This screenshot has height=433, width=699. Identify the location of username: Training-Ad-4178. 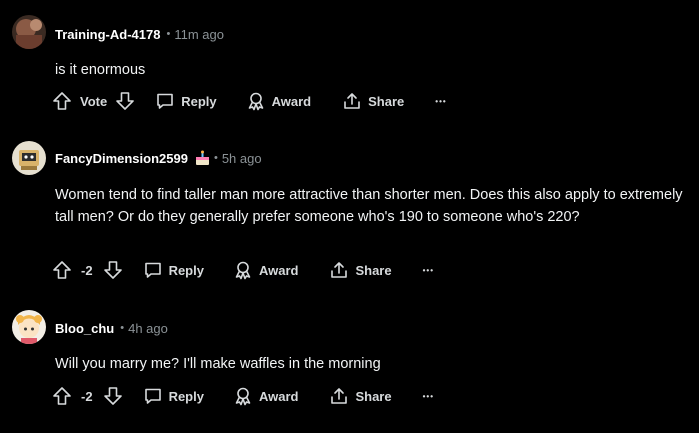
(107, 34).